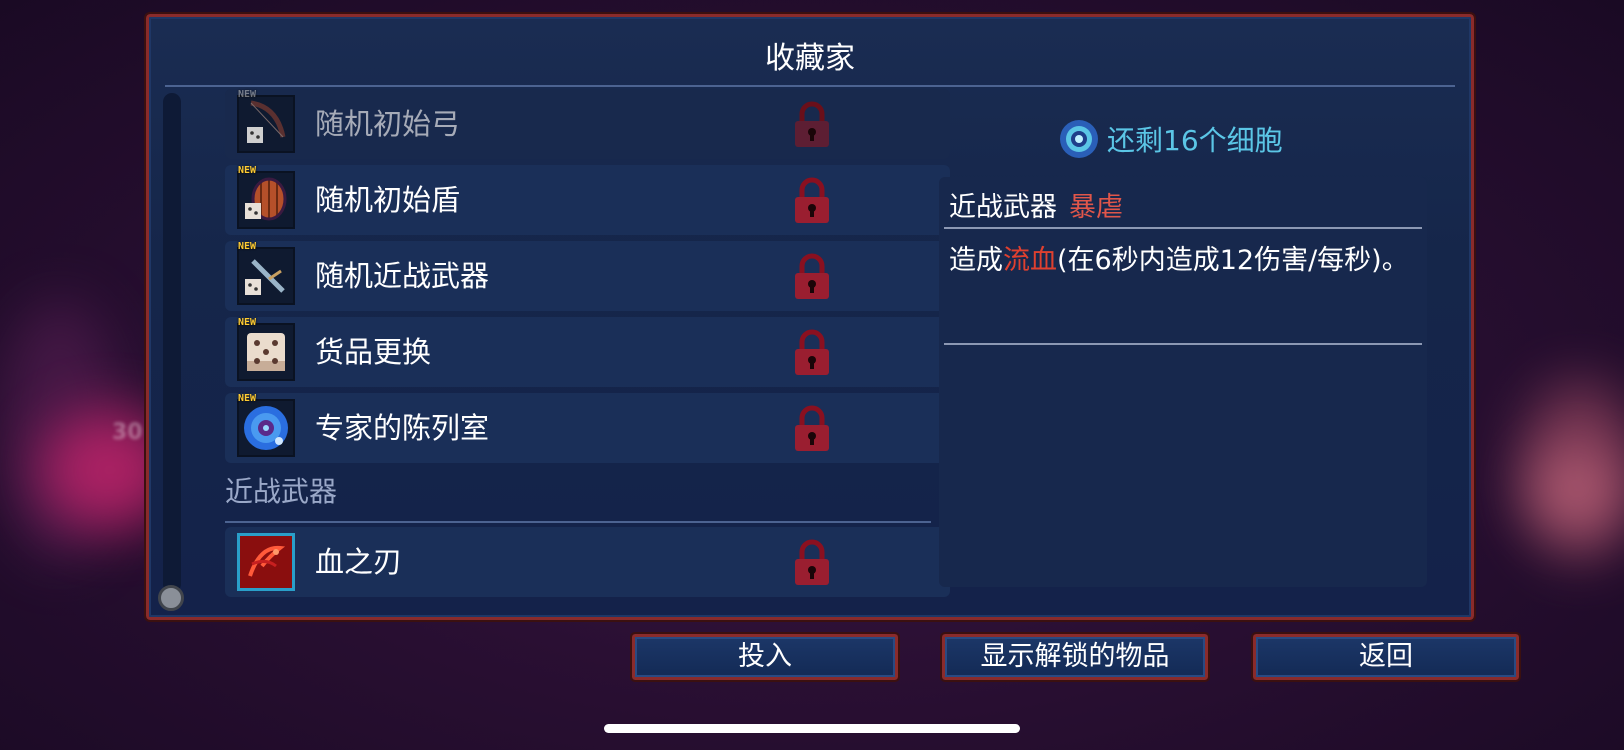 Image resolution: width=1624 pixels, height=750 pixels. Describe the element at coordinates (1075, 657) in the screenshot. I see `show-unlocked-button: 显示解锁的物品` at that location.